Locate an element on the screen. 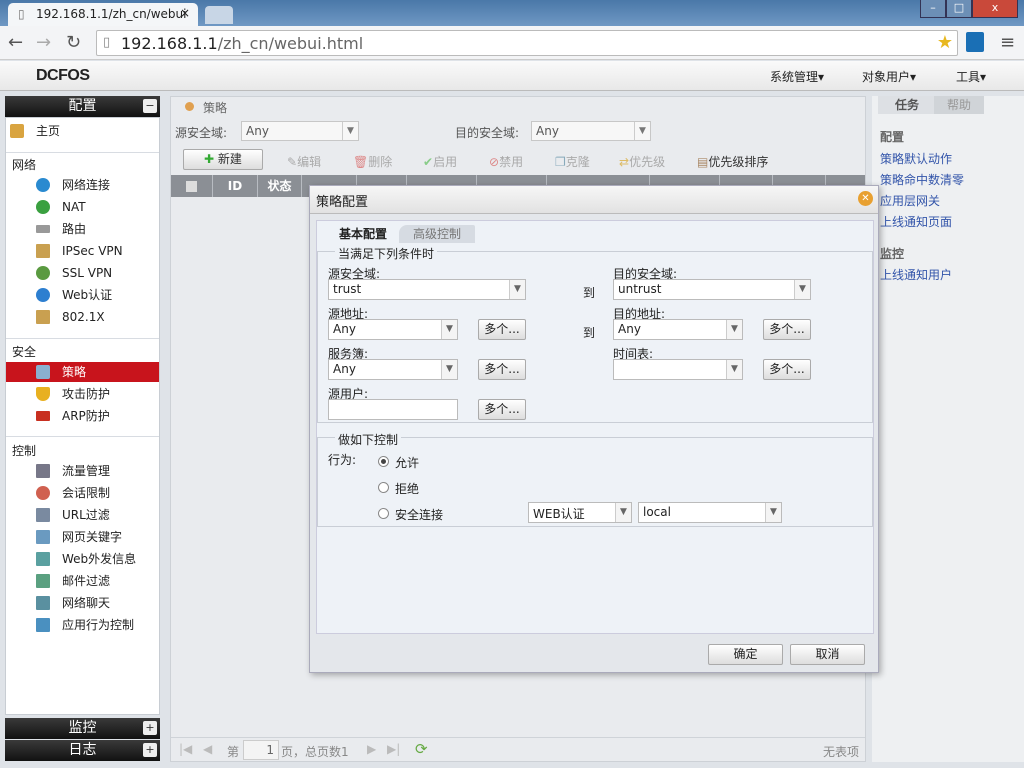  chevron-down-icon: ▼ is located at coordinates (350, 131).